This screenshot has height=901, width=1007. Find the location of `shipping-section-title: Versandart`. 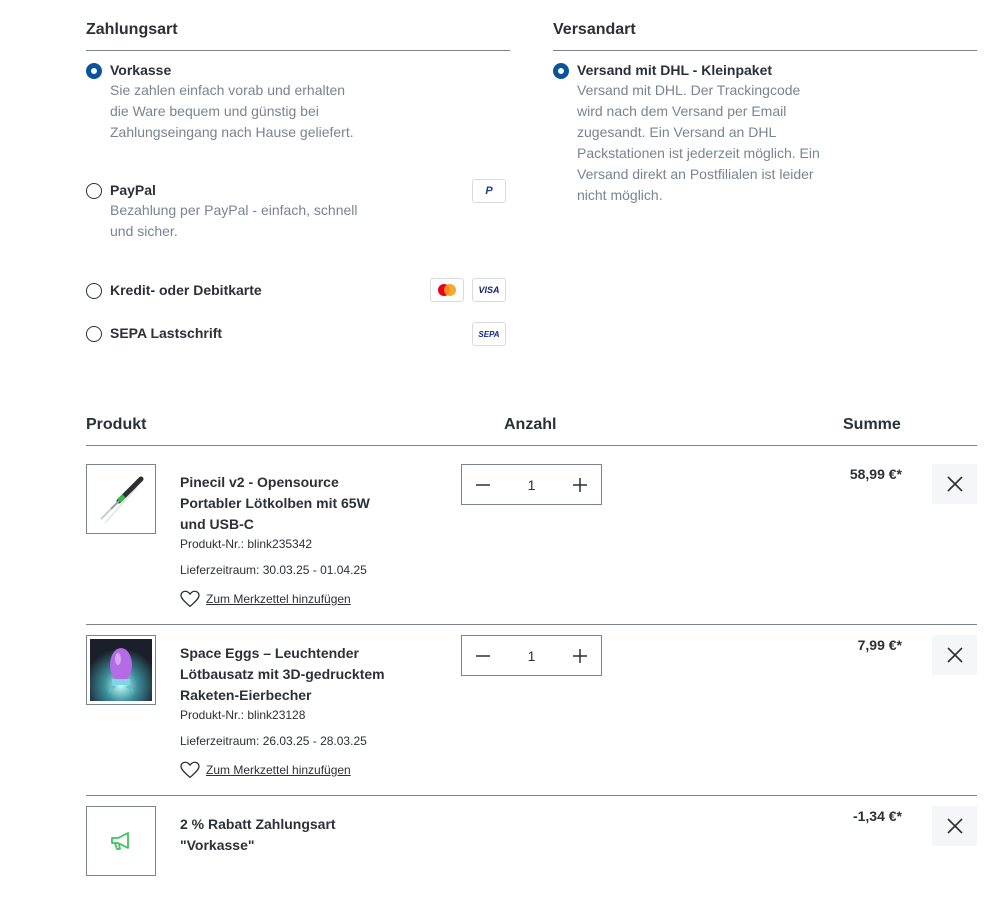

shipping-section-title: Versandart is located at coordinates (594, 29).